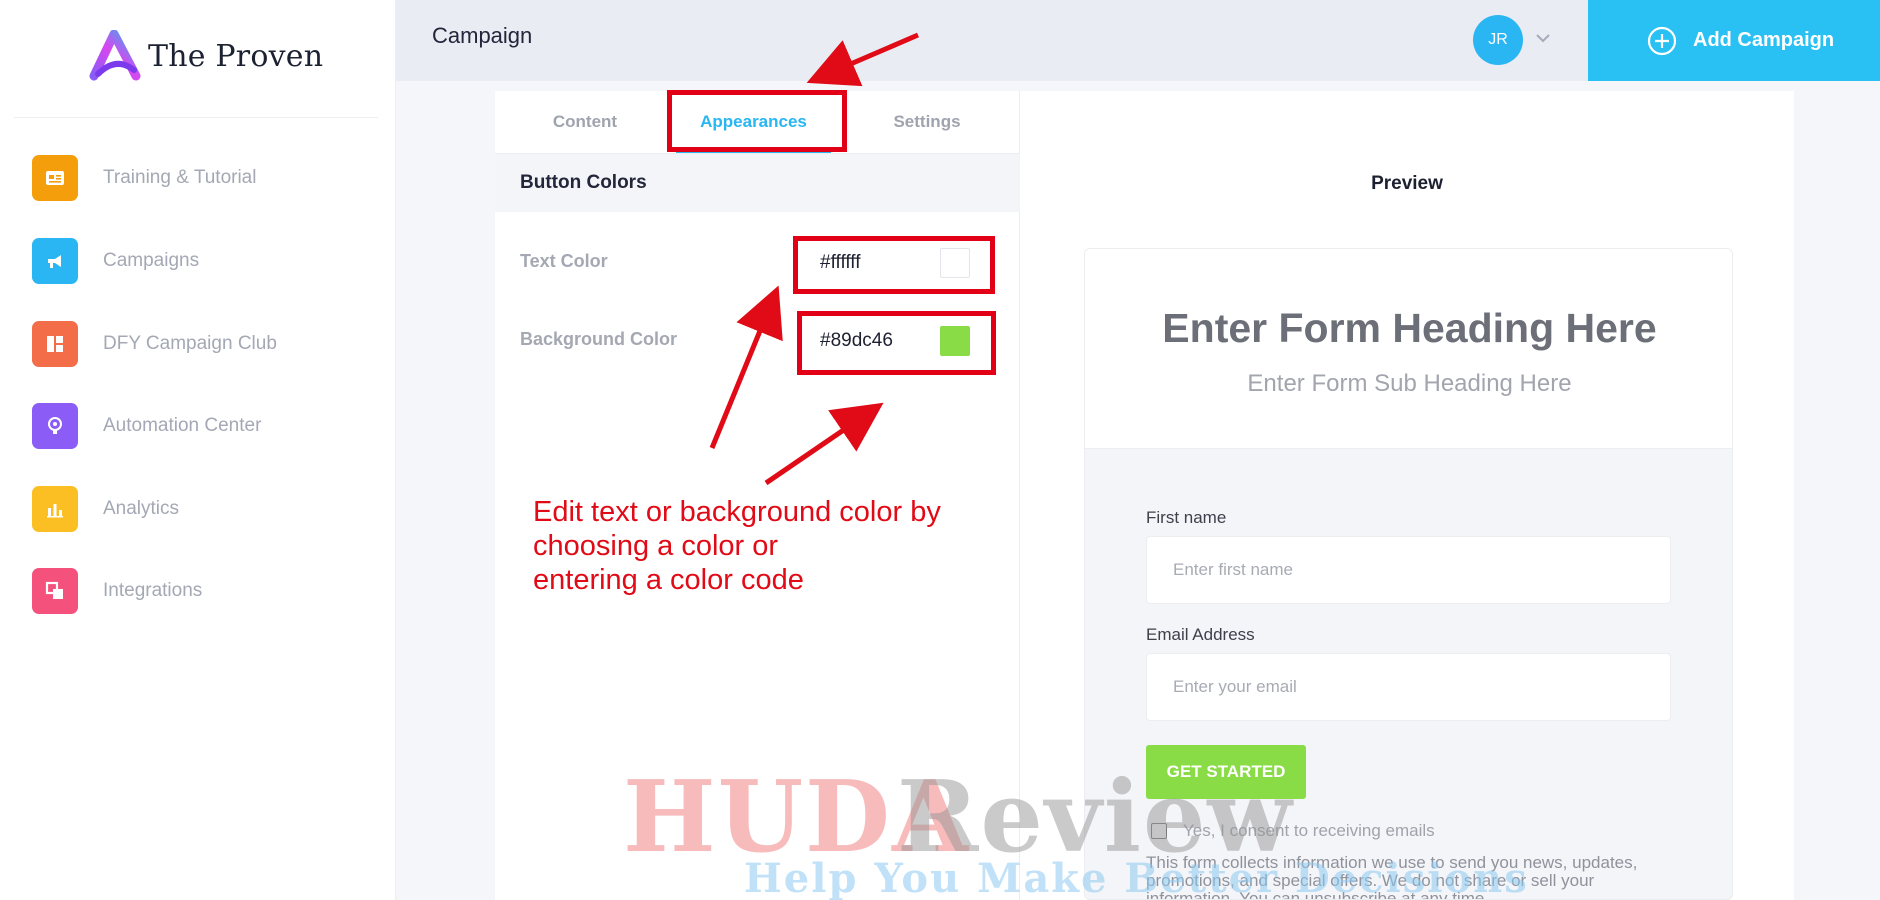 Image resolution: width=1880 pixels, height=900 pixels. What do you see at coordinates (55, 509) in the screenshot?
I see `bar-chart-icon` at bounding box center [55, 509].